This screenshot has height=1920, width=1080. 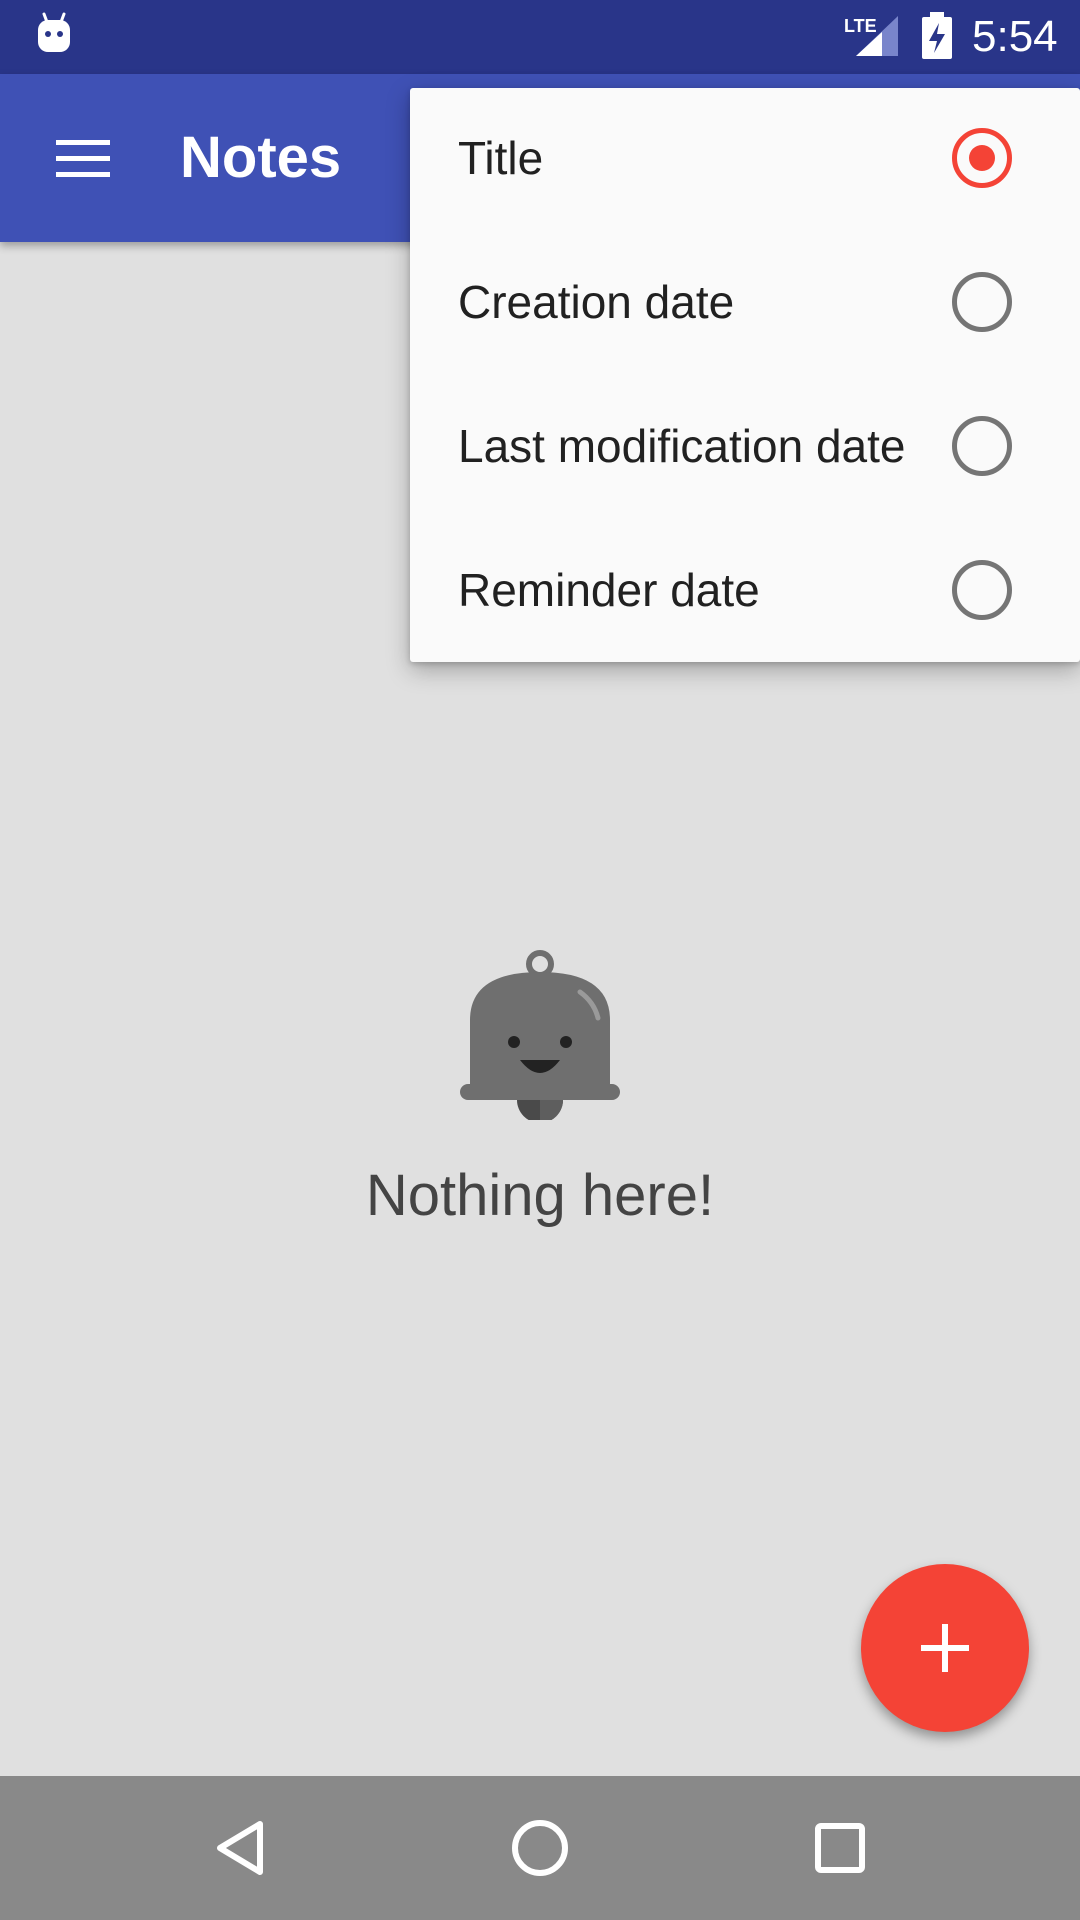 What do you see at coordinates (937, 36) in the screenshot?
I see `battery-charging-icon` at bounding box center [937, 36].